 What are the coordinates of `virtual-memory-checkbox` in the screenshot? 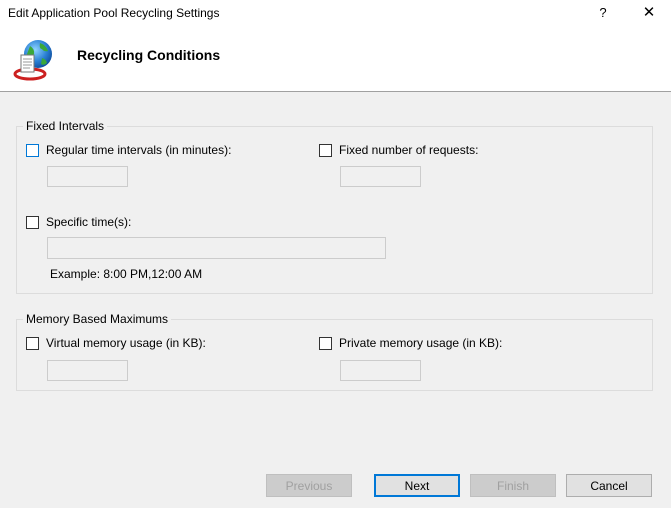 It's located at (32, 343).